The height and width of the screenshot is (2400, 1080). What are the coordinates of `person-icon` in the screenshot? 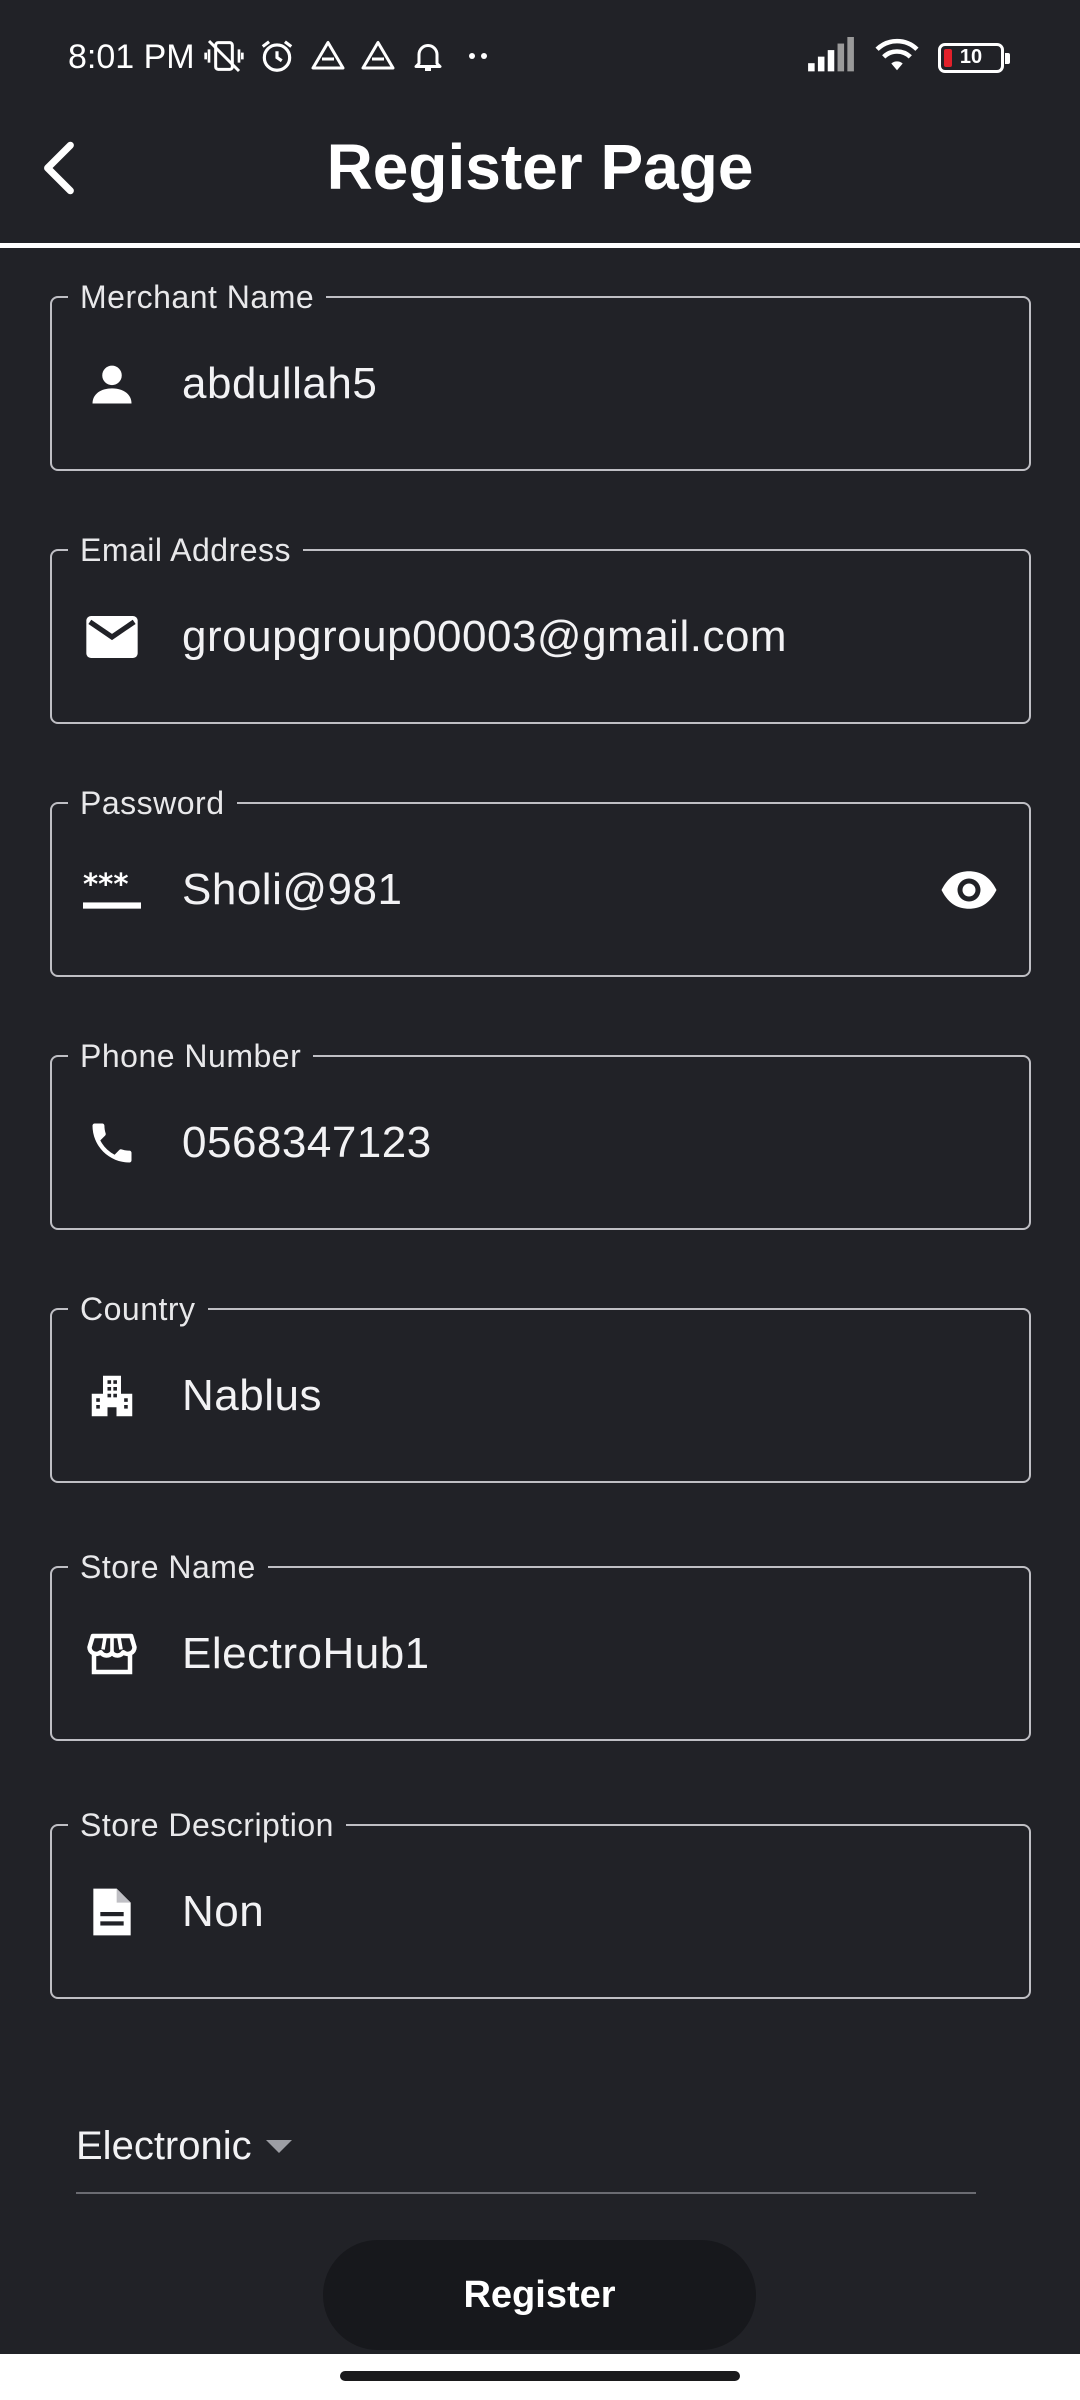 It's located at (112, 384).